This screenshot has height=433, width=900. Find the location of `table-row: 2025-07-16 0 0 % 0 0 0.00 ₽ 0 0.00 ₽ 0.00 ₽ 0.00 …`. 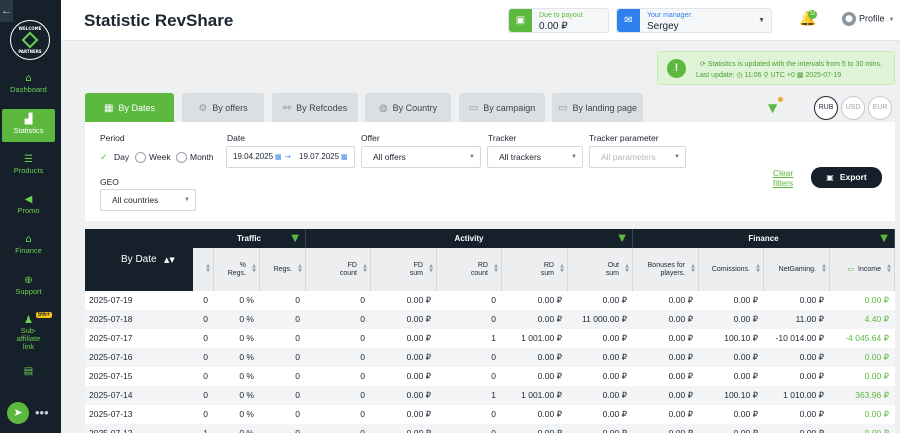

table-row: 2025-07-16 0 0 % 0 0 0.00 ₽ 0 0.00 ₽ 0.00 ₽ 0.00 … is located at coordinates (490, 357).